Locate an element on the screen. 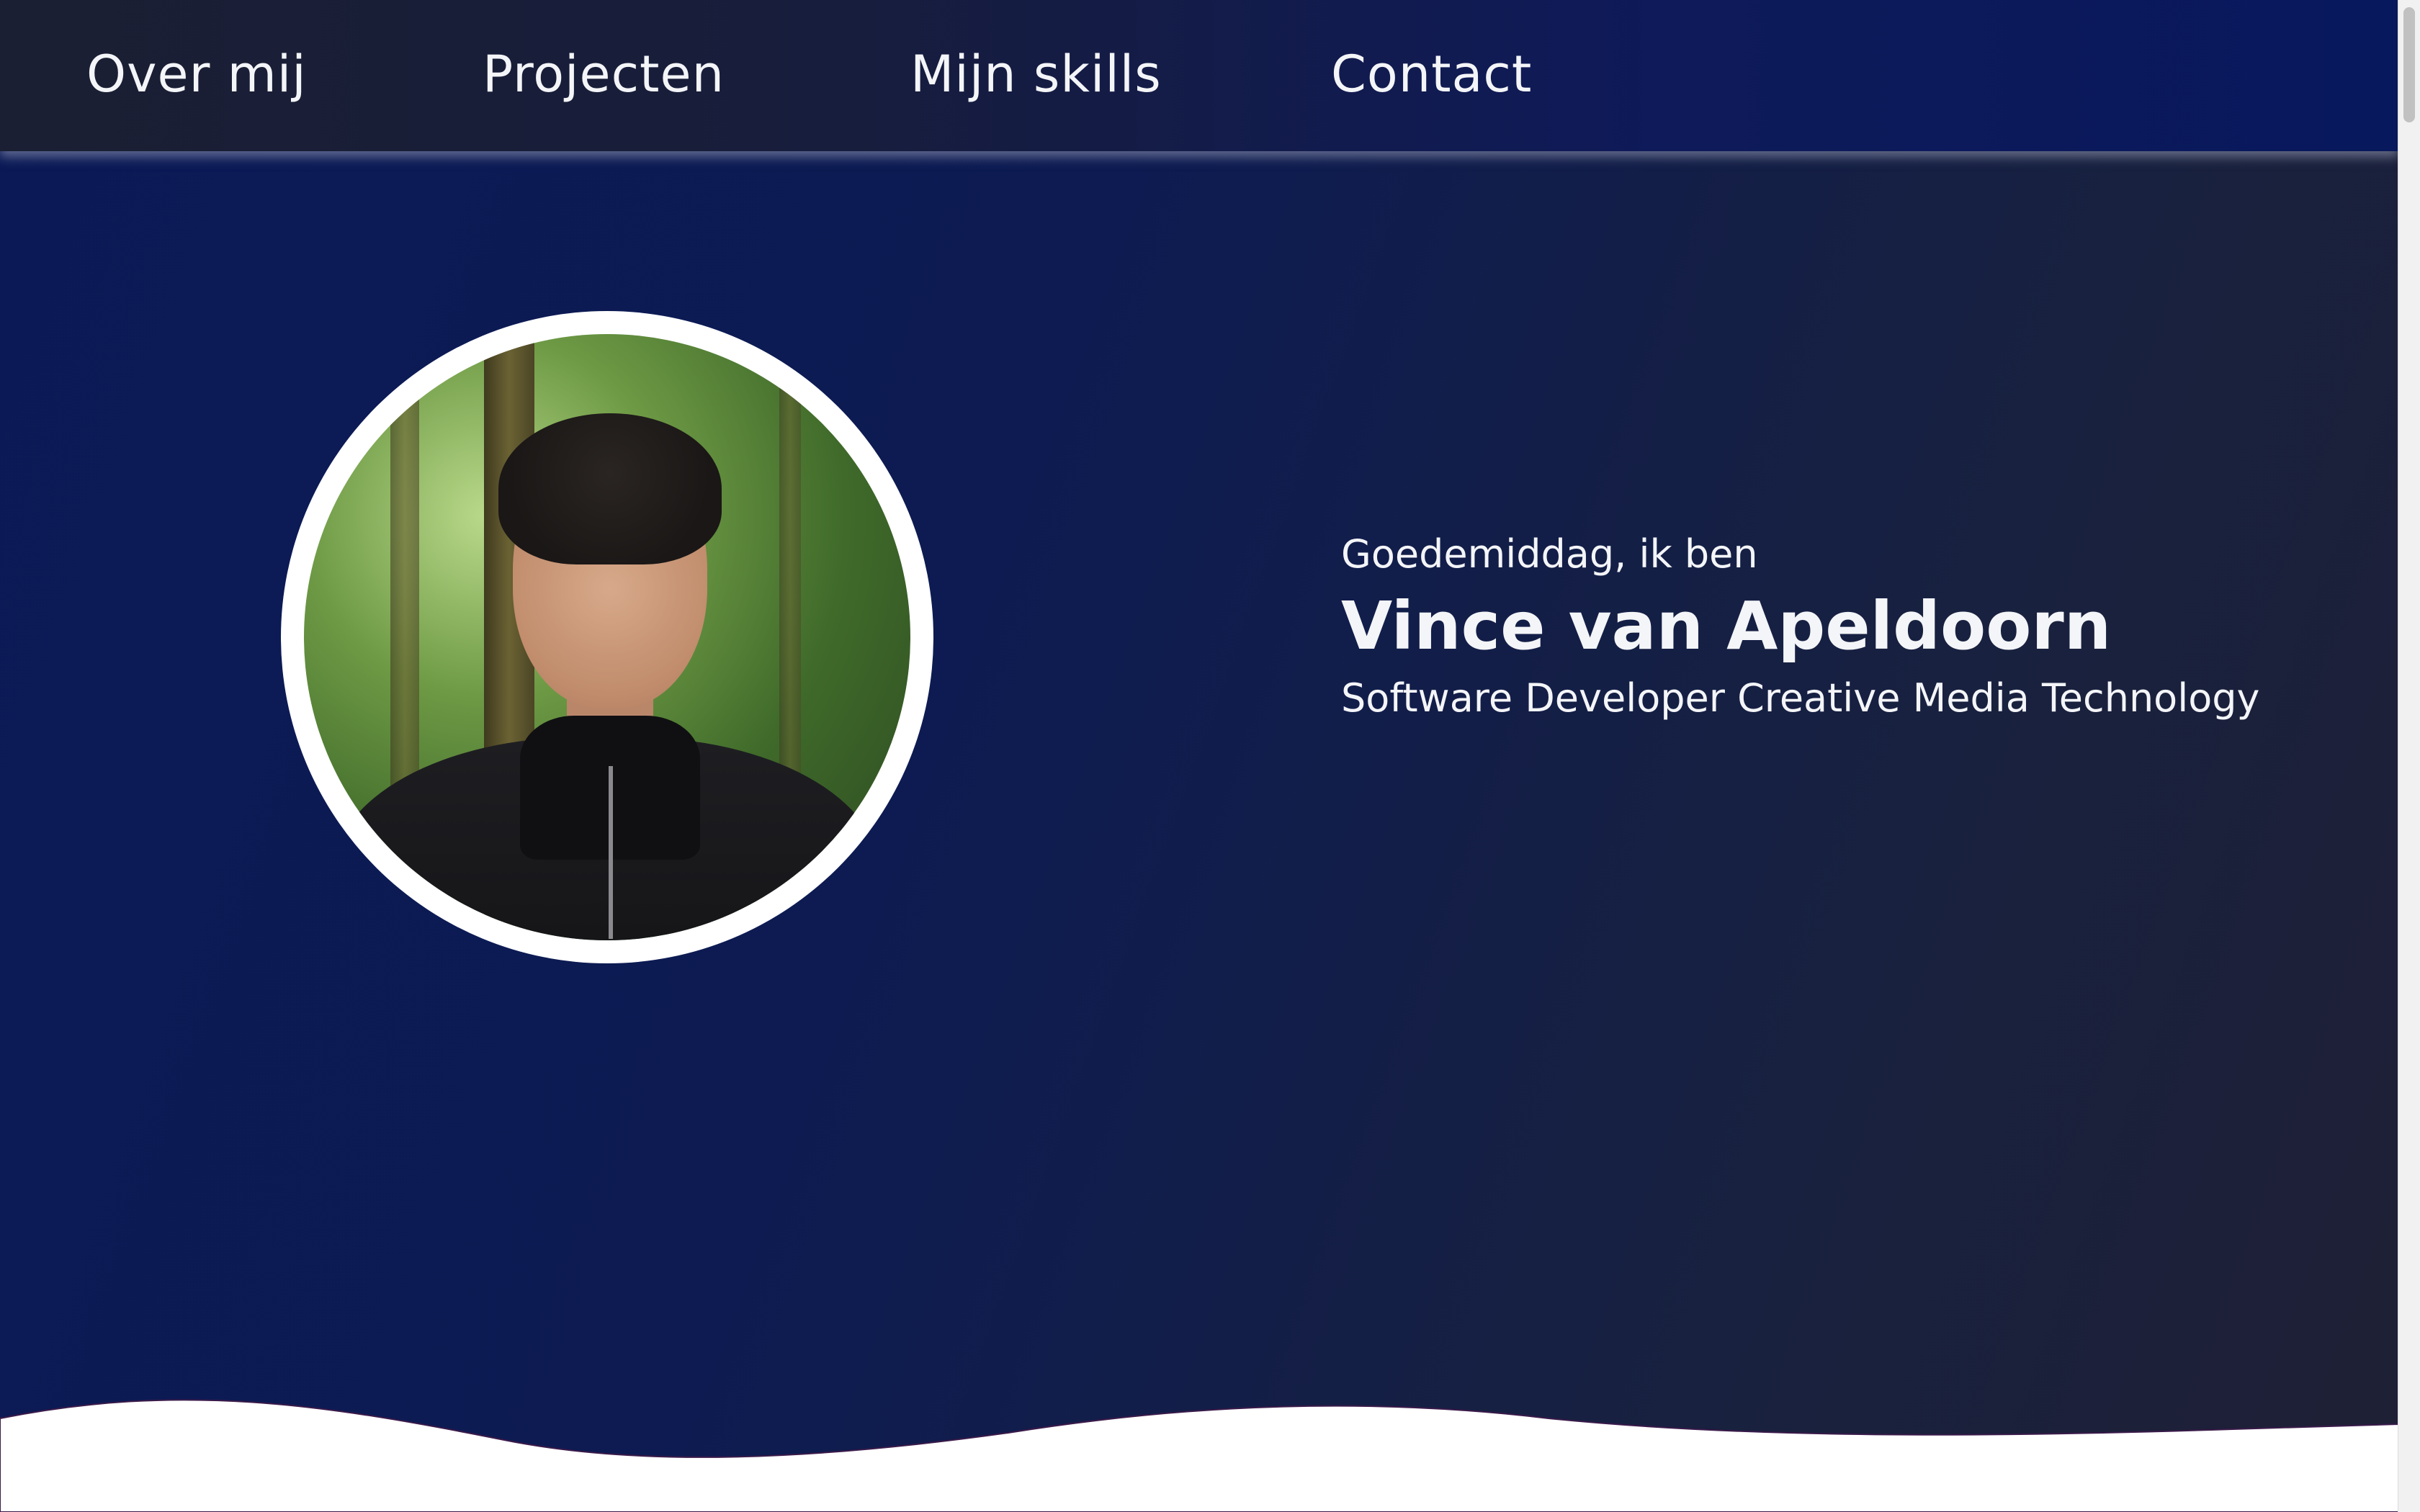 This screenshot has height=1512, width=2420. greeting-text: Goedemiddag, ik ben is located at coordinates (1550, 554).